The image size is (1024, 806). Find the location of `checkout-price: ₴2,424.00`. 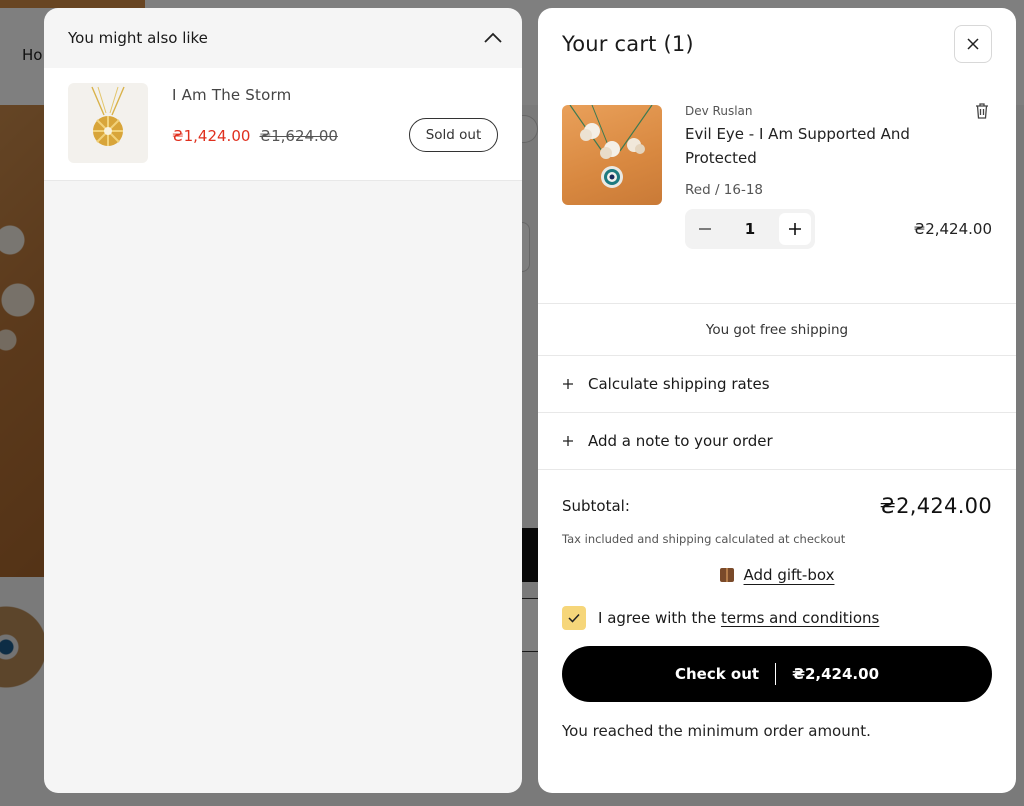

checkout-price: ₴2,424.00 is located at coordinates (836, 674).